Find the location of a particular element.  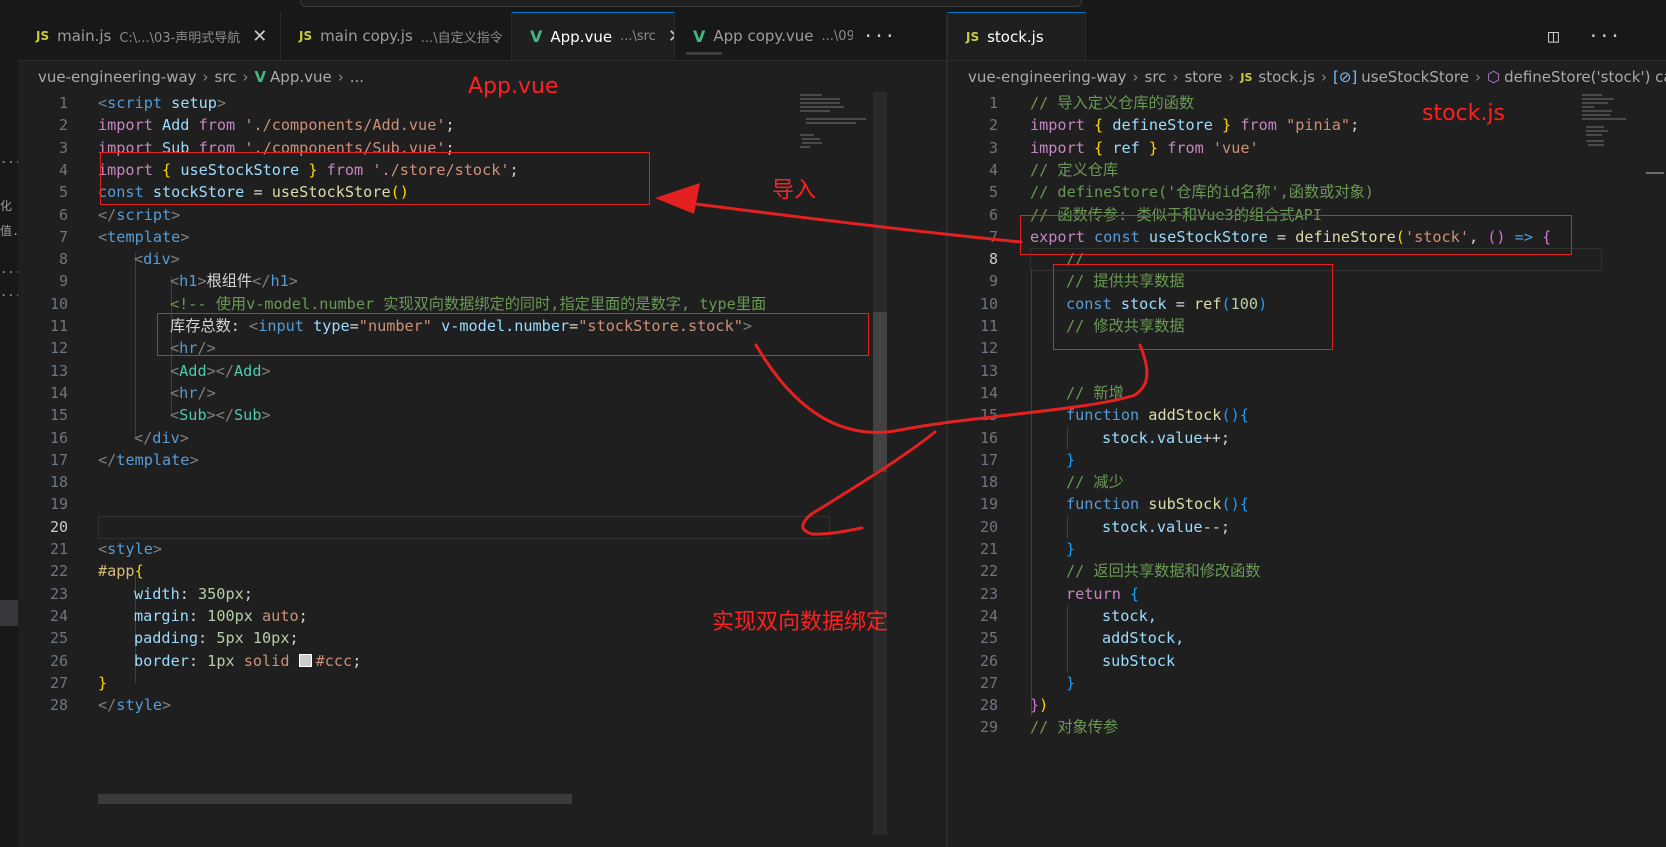

tab-scroll is located at coordinates (704, 53).